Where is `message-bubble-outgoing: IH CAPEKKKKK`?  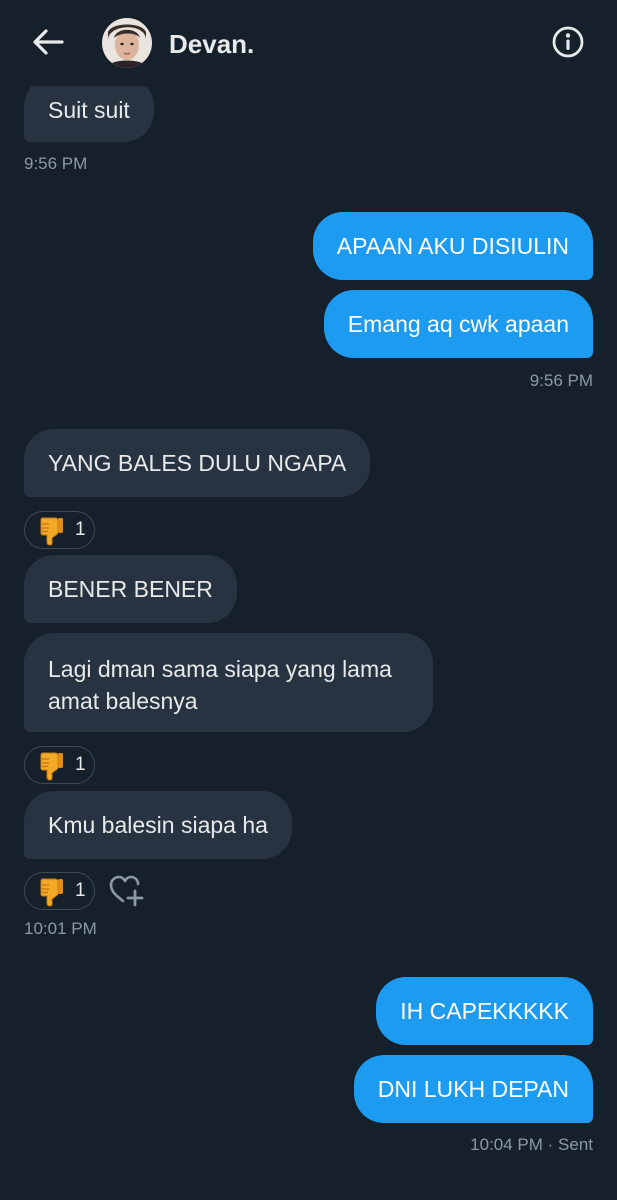
message-bubble-outgoing: IH CAPEKKKKK is located at coordinates (484, 1011).